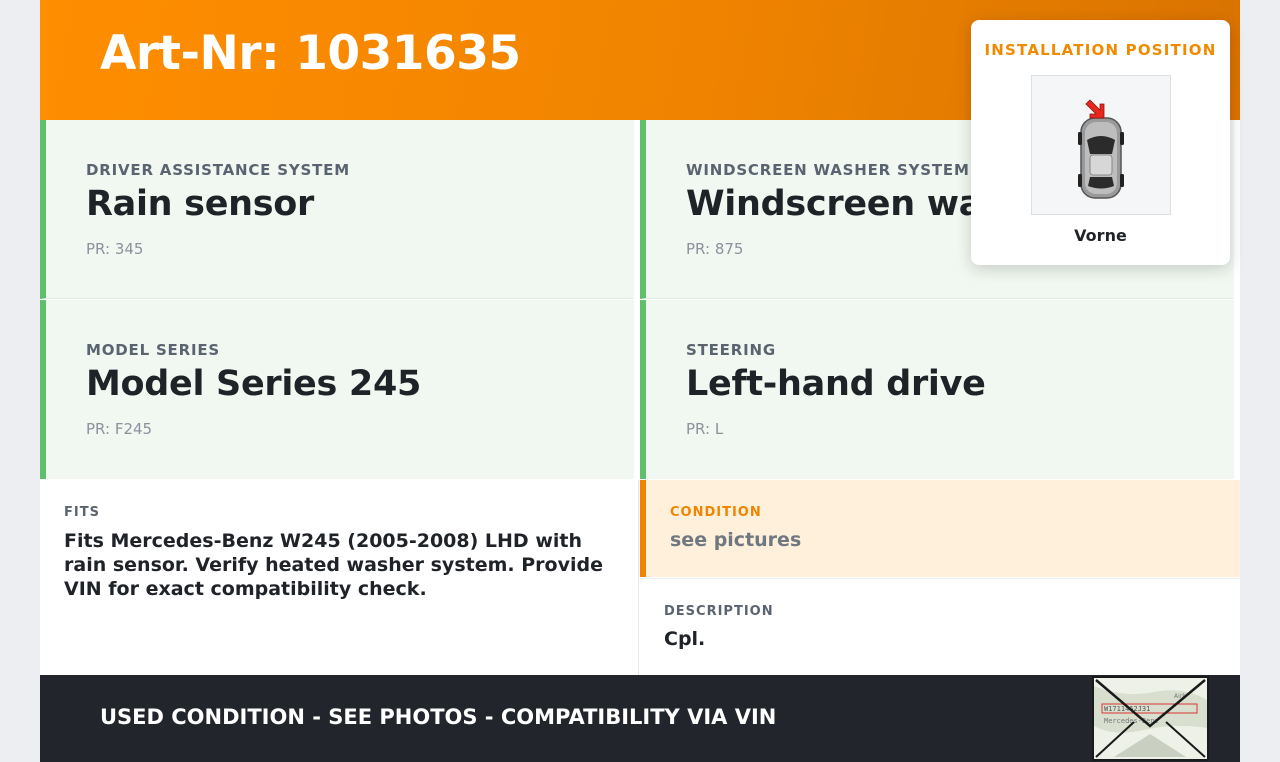 The height and width of the screenshot is (762, 1280). I want to click on article-number-title: Art-Nr: 1031635, so click(310, 53).